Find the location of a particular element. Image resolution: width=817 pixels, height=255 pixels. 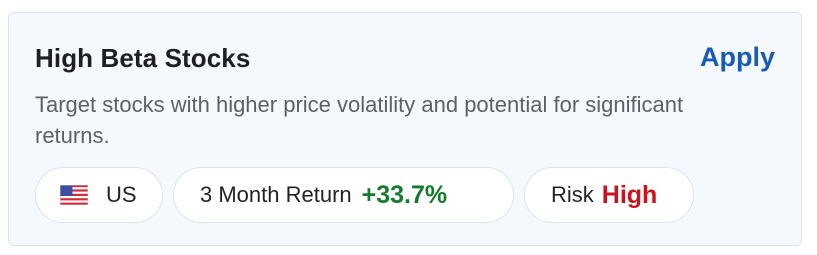

us-flag-icon is located at coordinates (74, 195).